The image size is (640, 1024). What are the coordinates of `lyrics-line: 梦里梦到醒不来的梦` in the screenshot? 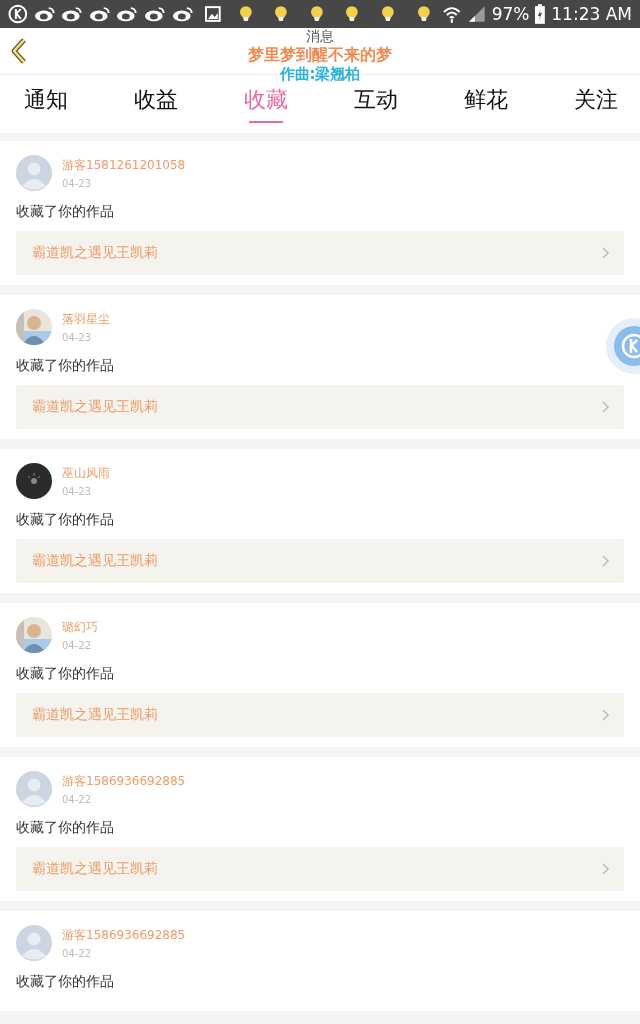 It's located at (320, 54).